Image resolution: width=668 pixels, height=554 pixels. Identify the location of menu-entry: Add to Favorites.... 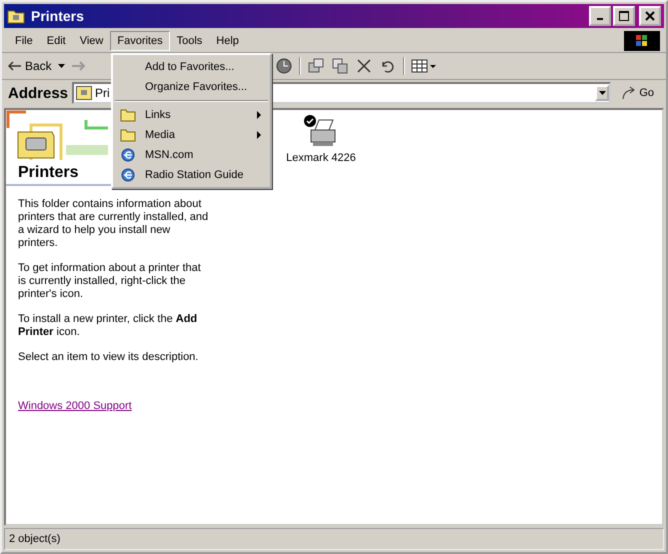
(191, 67).